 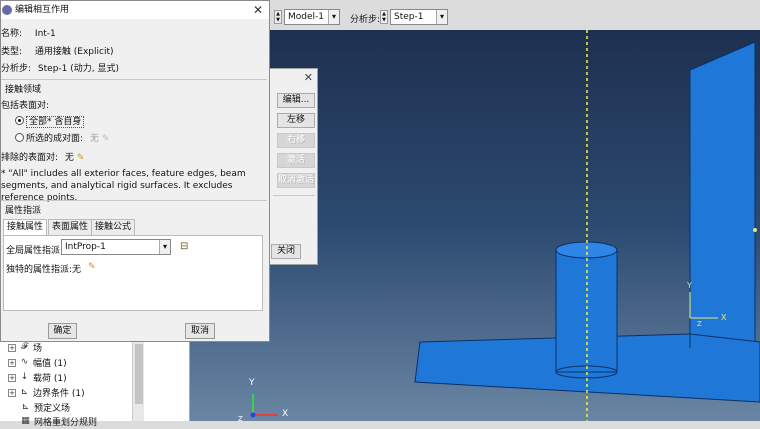 I want to click on field-icon: 𝓕, so click(x=24, y=347).